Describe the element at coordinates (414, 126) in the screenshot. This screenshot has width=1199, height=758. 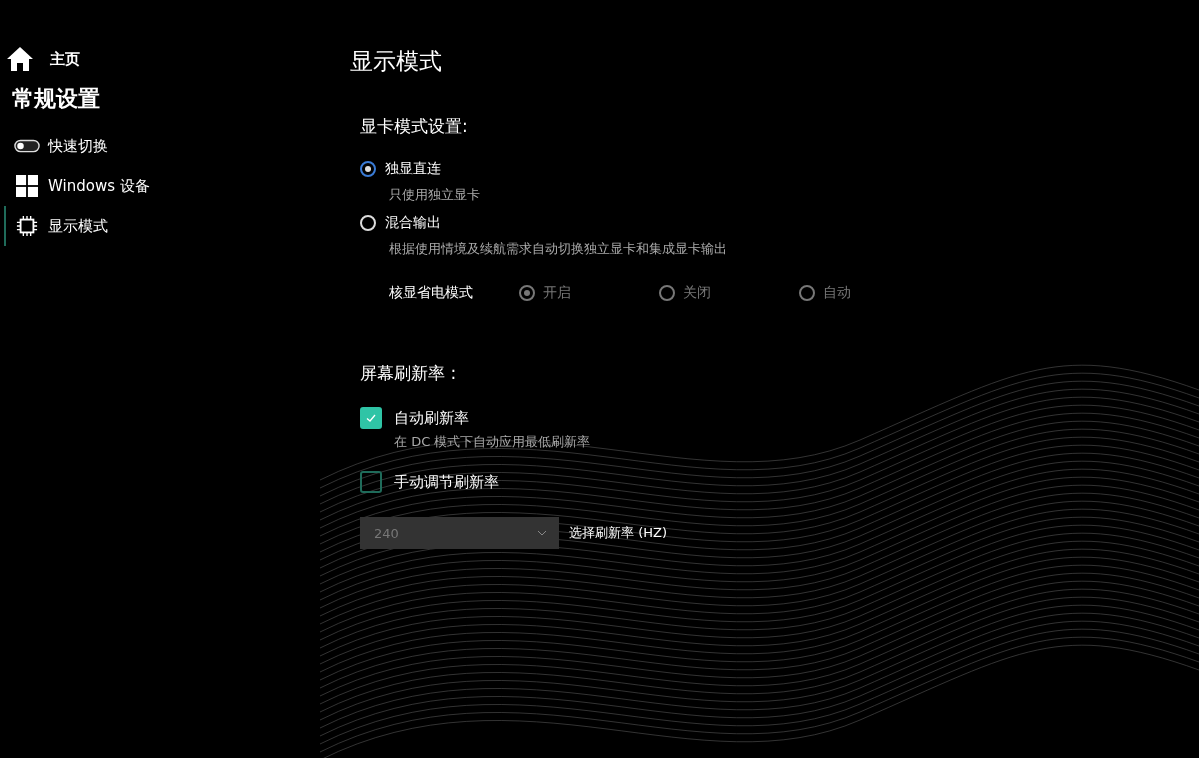
I see `section-heading: 显卡模式设置:` at that location.